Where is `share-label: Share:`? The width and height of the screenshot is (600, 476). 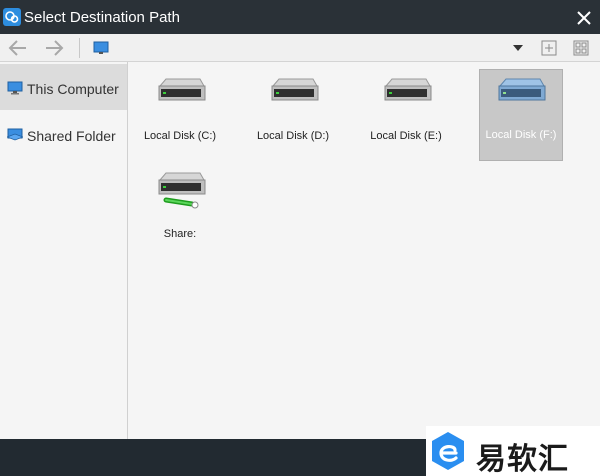 share-label: Share: is located at coordinates (180, 234).